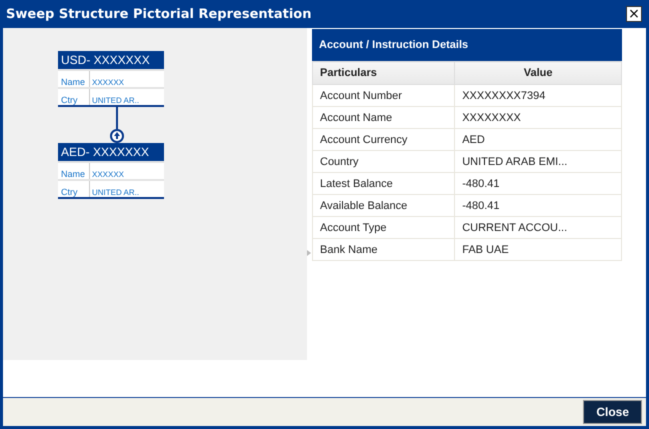 This screenshot has width=649, height=429. What do you see at coordinates (538, 73) in the screenshot?
I see `column-header: Value` at bounding box center [538, 73].